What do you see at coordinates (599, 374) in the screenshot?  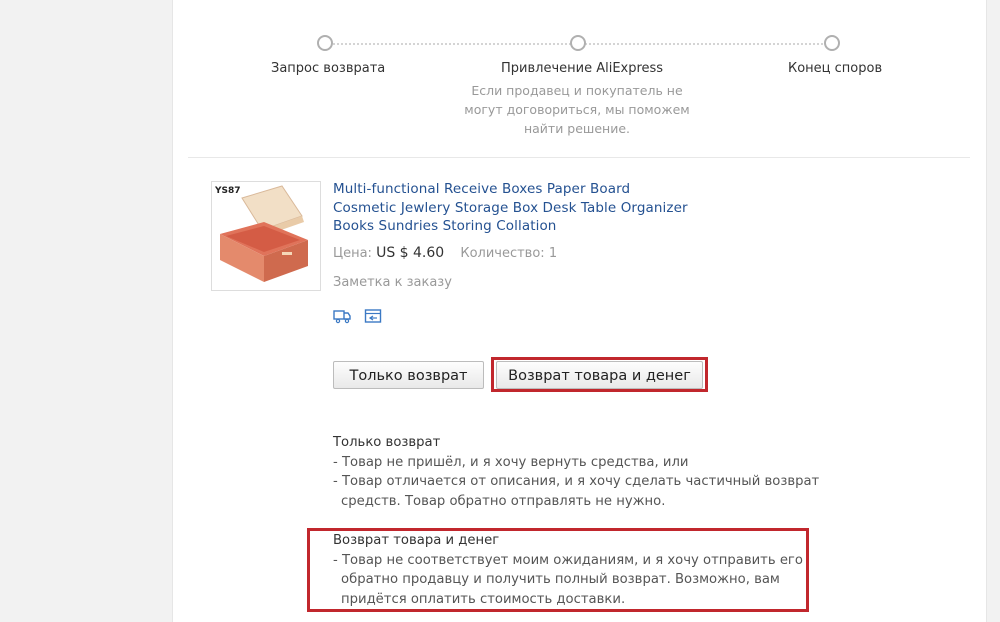 I see `highlight-frame-button` at bounding box center [599, 374].